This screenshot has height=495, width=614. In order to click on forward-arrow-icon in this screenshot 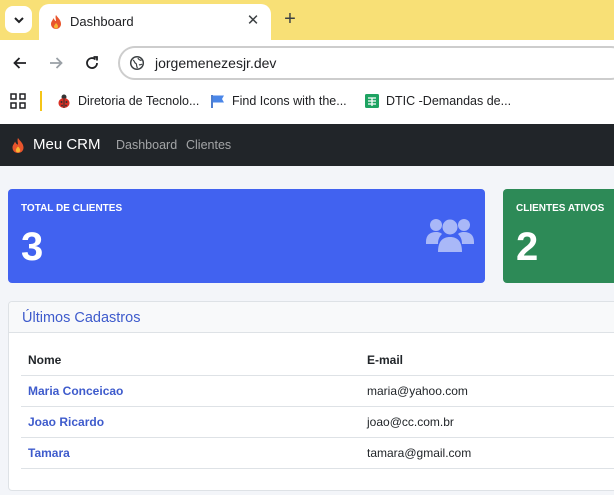, I will do `click(56, 63)`.